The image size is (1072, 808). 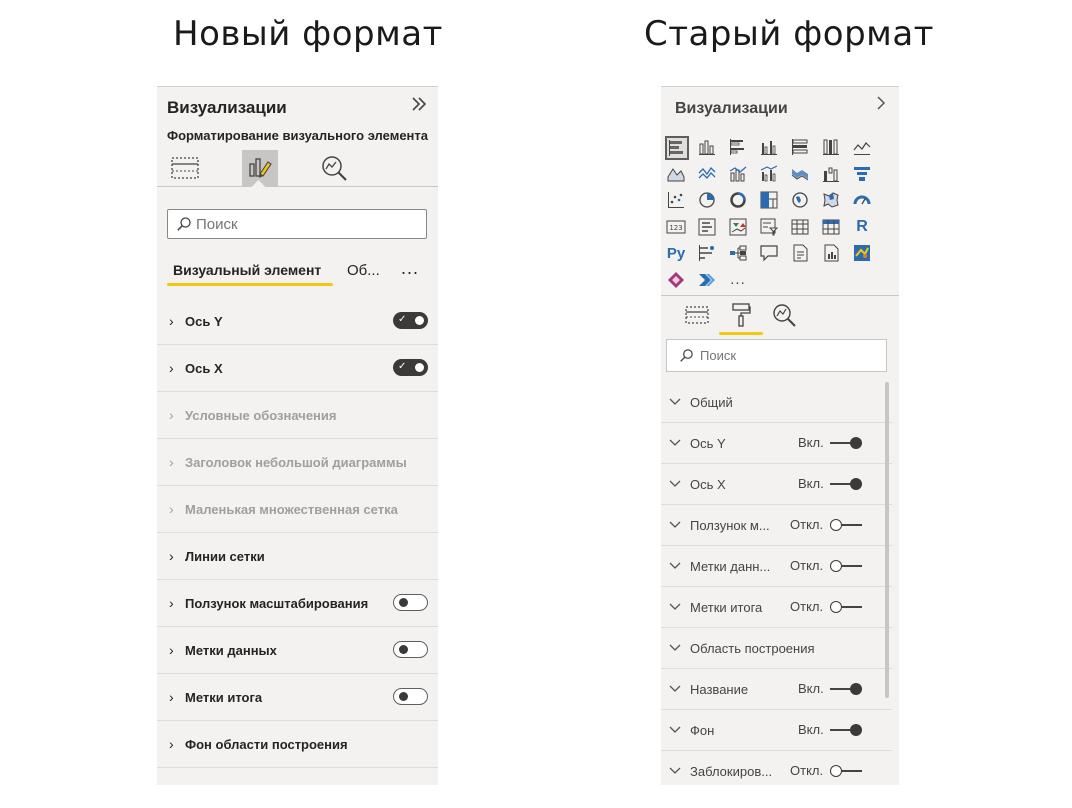 What do you see at coordinates (831, 147) in the screenshot?
I see `100-stacked-column-chart-icon` at bounding box center [831, 147].